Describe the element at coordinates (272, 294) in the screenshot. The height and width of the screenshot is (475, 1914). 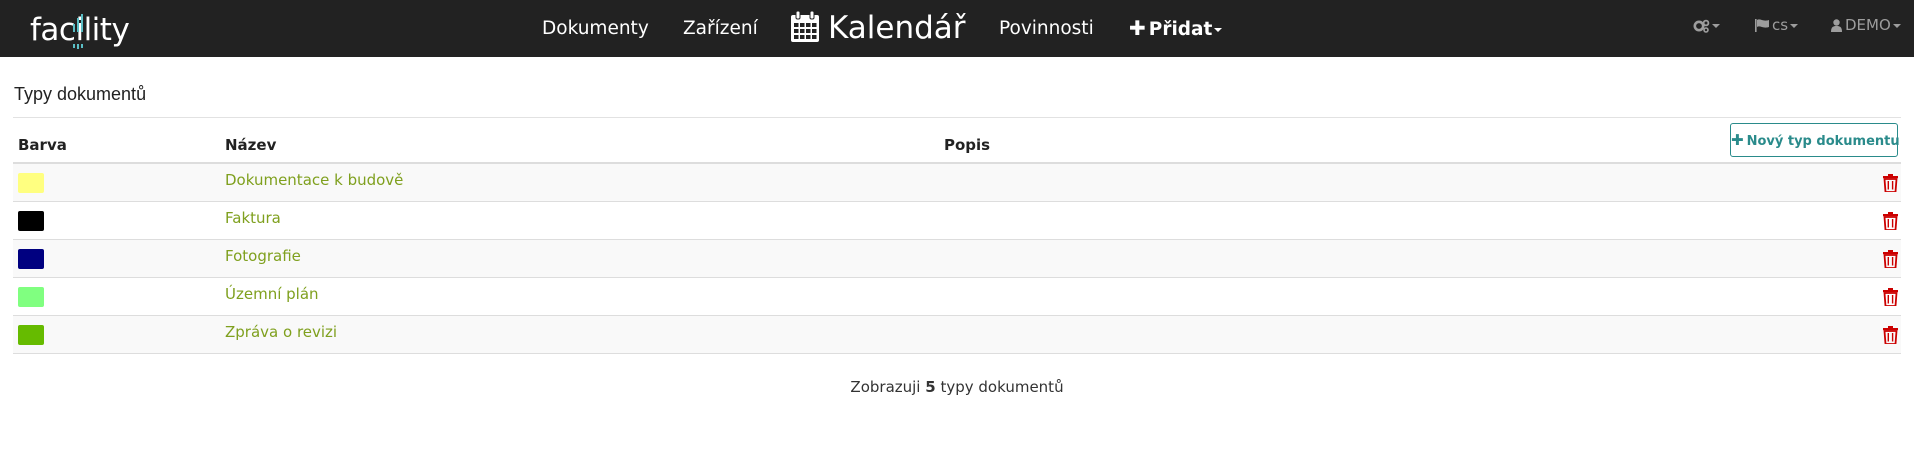
I see `document-type-link: Územní plán` at that location.